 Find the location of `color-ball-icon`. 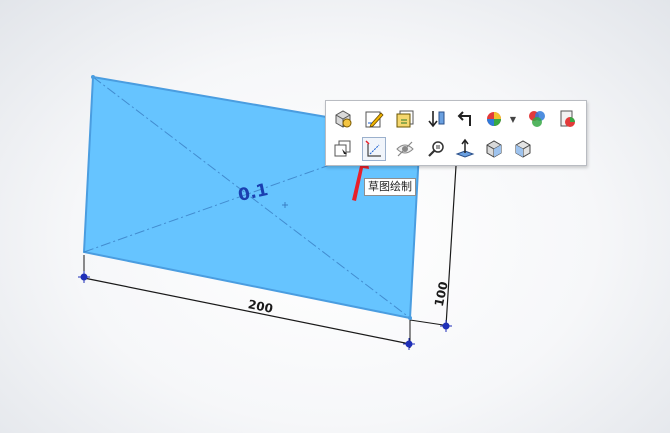

color-ball-icon is located at coordinates (494, 119).